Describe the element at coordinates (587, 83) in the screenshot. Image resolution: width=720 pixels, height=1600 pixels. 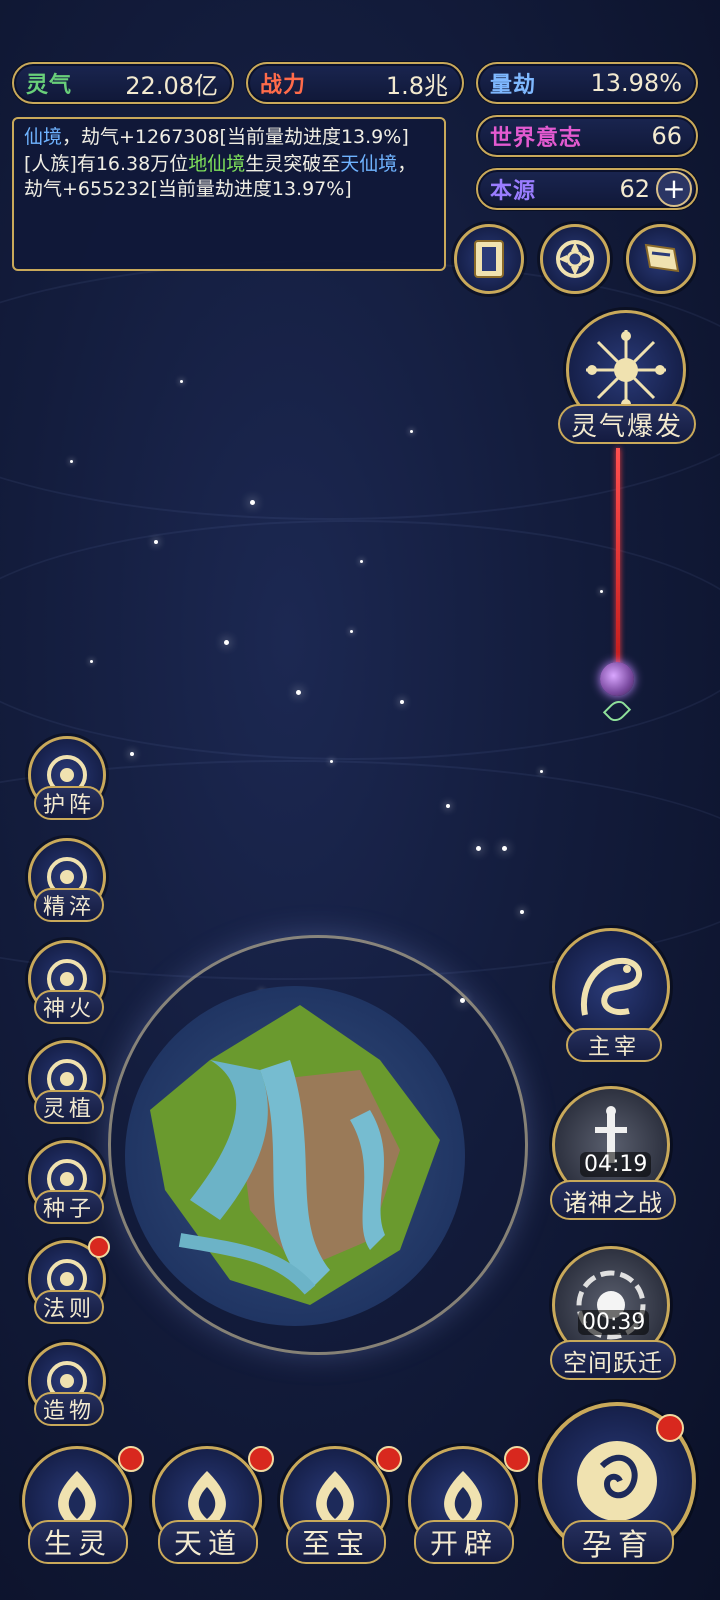
I see `liangjie-stat: 量劫 13.98%` at that location.